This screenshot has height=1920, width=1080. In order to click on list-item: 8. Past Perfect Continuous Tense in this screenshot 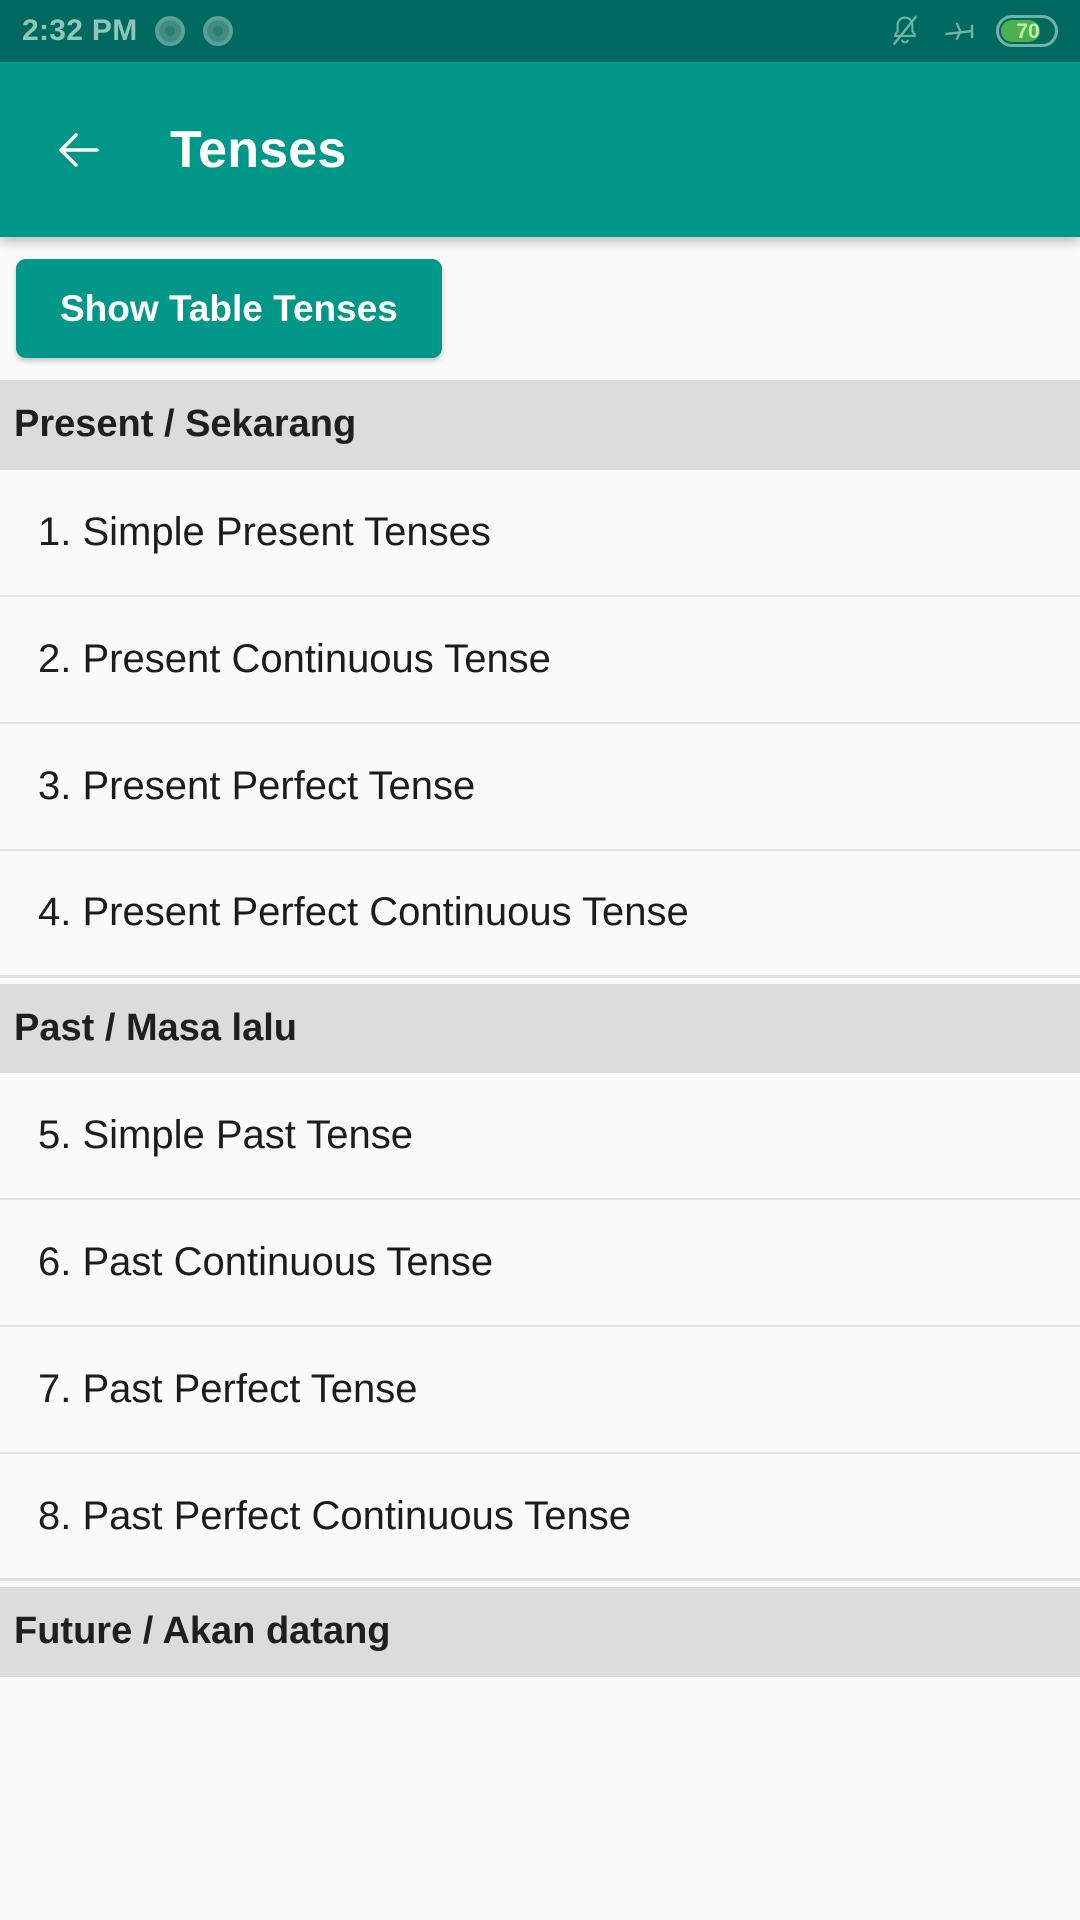, I will do `click(540, 1518)`.